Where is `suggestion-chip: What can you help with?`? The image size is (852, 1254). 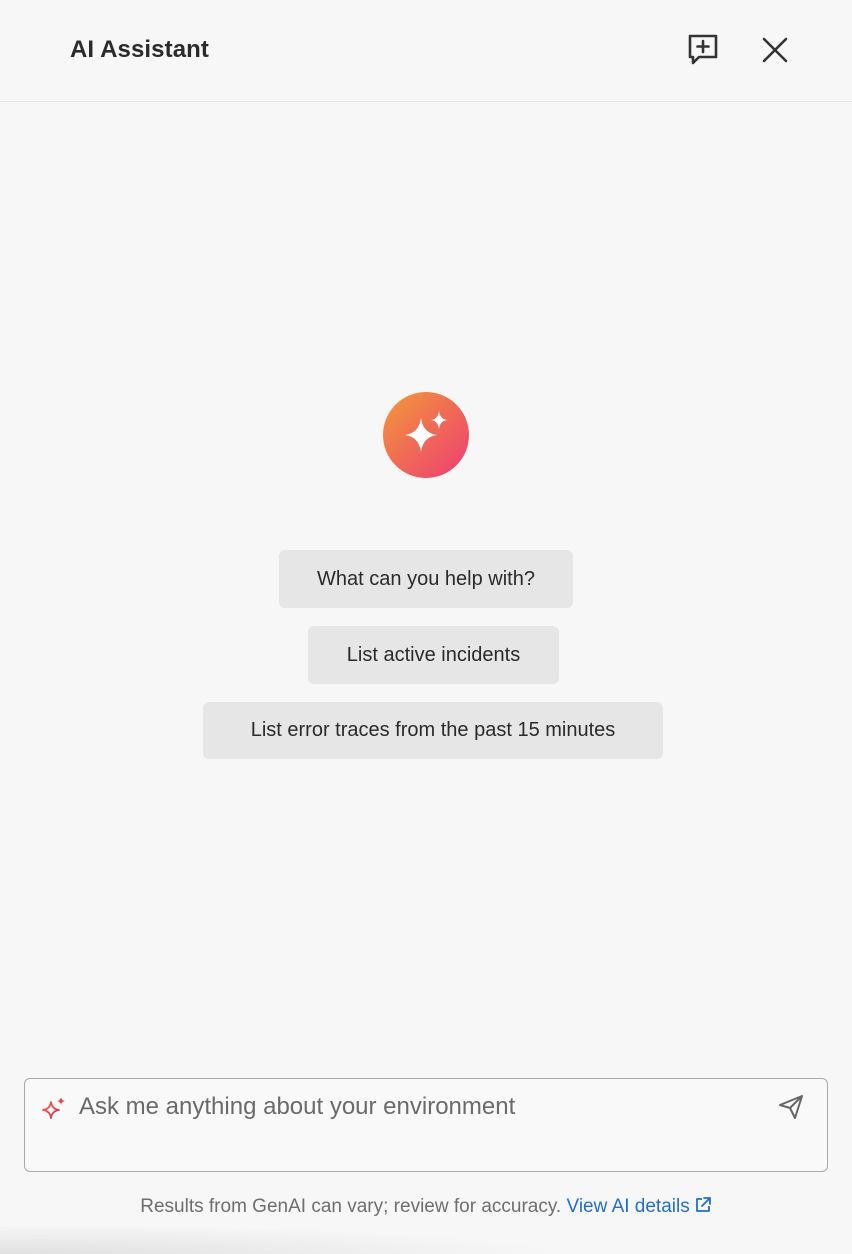 suggestion-chip: What can you help with? is located at coordinates (426, 579).